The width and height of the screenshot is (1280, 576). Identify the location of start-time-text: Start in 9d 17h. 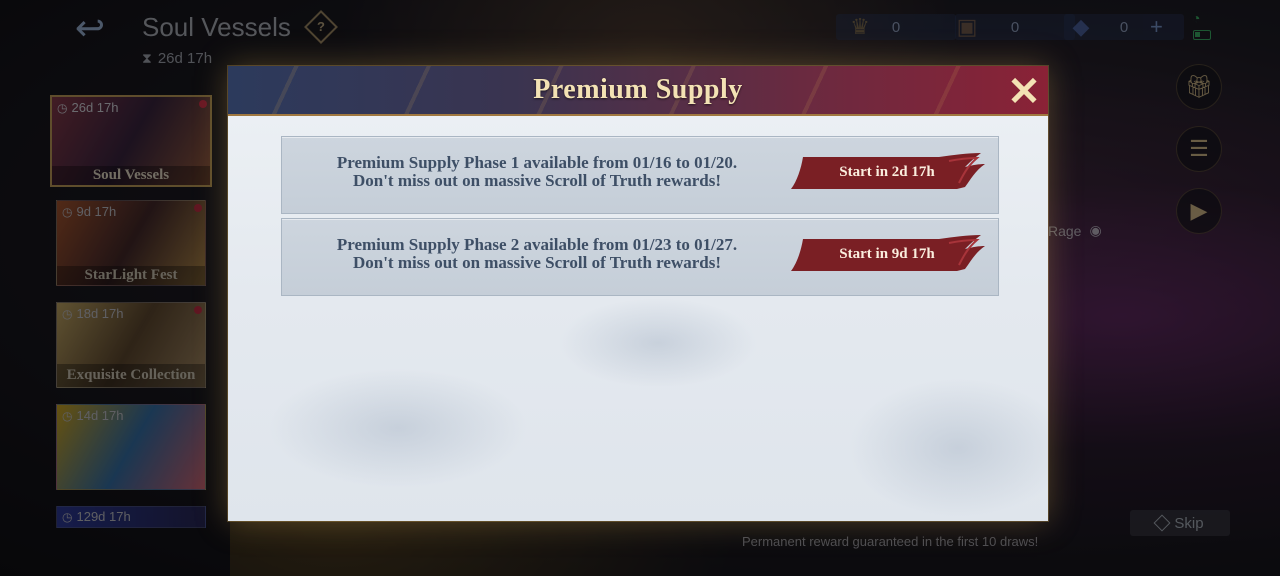
(887, 254).